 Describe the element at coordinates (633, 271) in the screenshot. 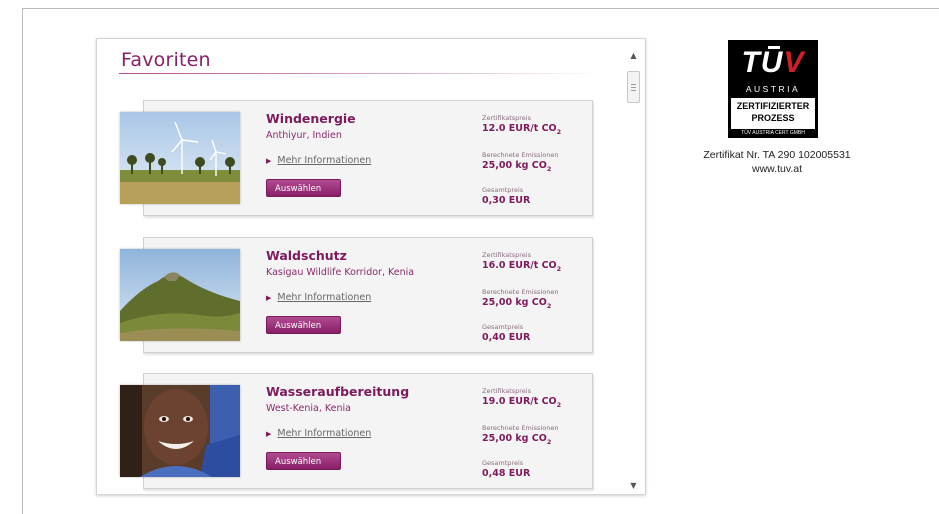

I see `vertical-scrollbar: ▲ ▼` at that location.